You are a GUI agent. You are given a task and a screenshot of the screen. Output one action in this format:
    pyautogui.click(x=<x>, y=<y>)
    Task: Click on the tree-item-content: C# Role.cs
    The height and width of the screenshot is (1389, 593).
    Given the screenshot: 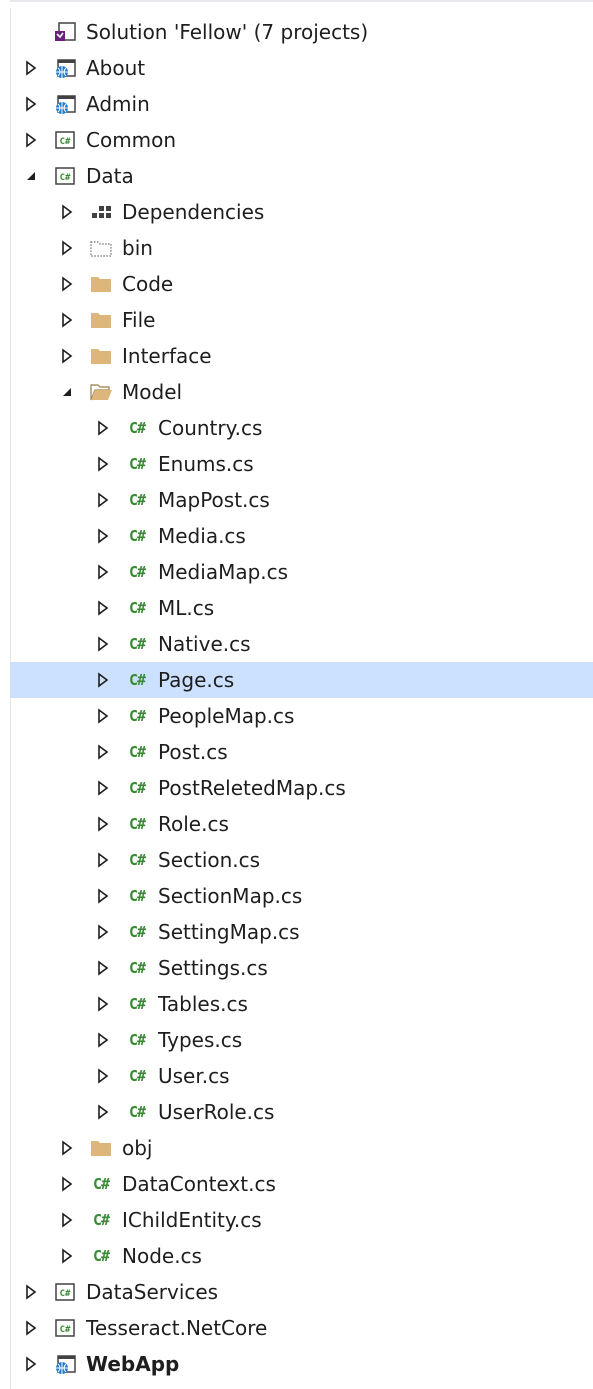 What is the action you would take?
    pyautogui.click(x=161, y=824)
    